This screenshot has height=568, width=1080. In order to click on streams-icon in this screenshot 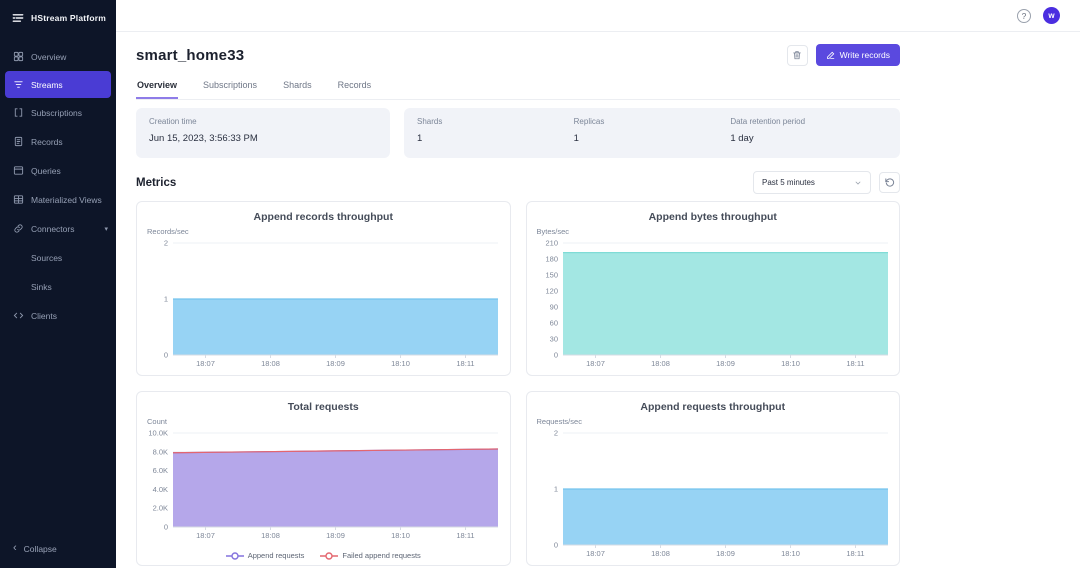, I will do `click(18, 84)`.